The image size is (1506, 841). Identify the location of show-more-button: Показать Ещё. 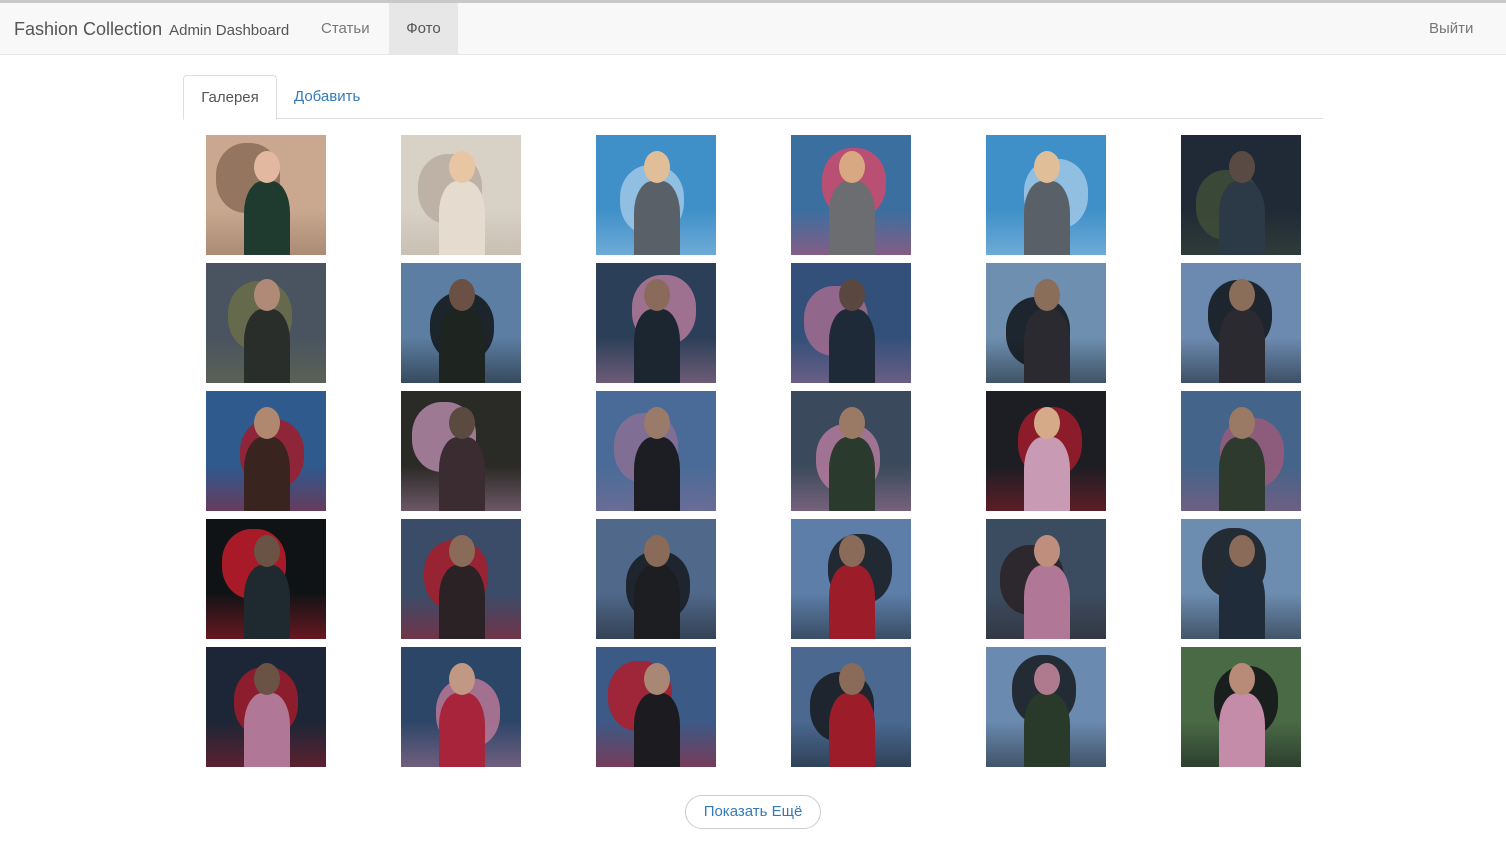
(753, 812).